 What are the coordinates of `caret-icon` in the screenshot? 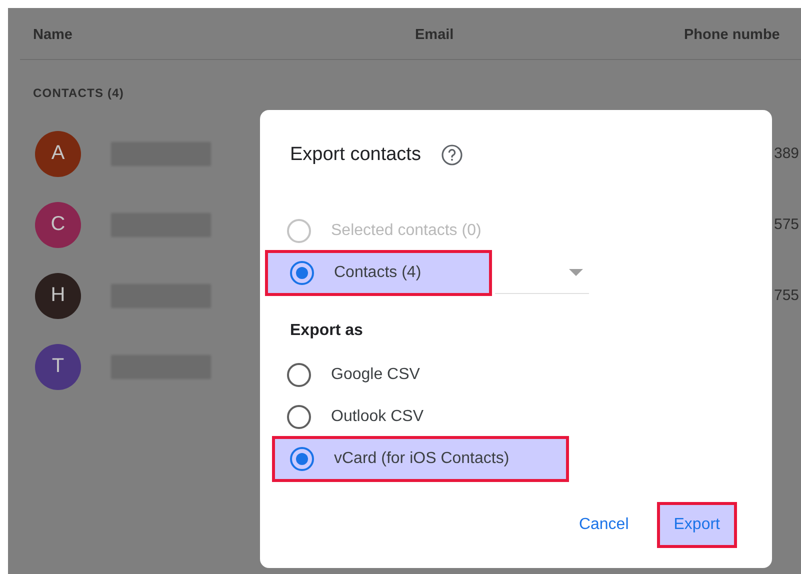 It's located at (576, 272).